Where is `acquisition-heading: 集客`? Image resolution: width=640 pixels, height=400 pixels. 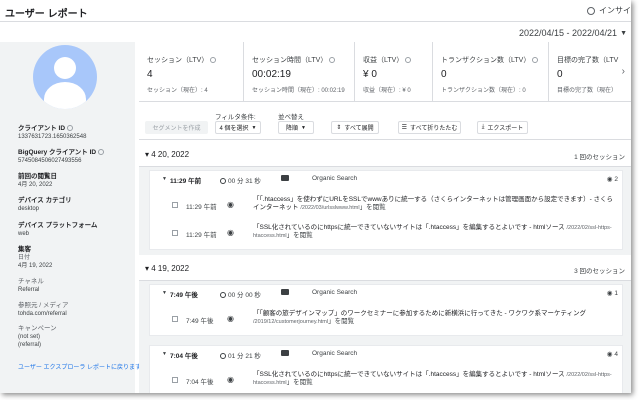
acquisition-heading: 集客 is located at coordinates (24, 249).